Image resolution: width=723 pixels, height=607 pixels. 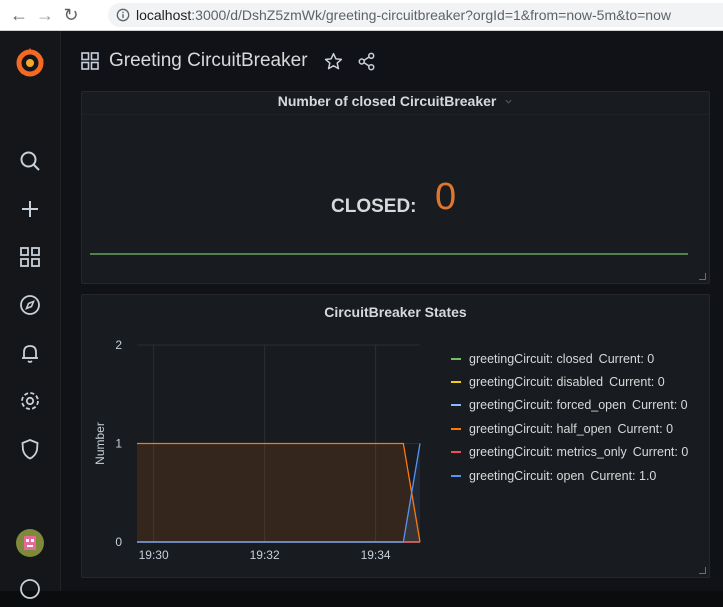 What do you see at coordinates (548, 452) in the screenshot?
I see `legend-series-name: greetingCircuit: metrics_only` at bounding box center [548, 452].